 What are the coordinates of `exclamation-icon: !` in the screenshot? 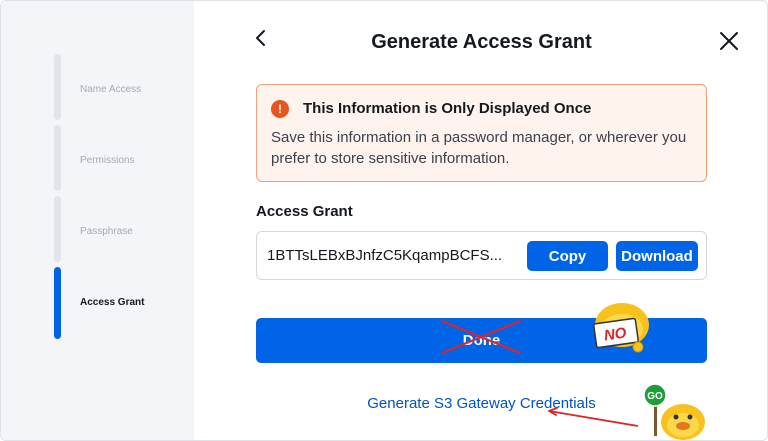 It's located at (280, 109).